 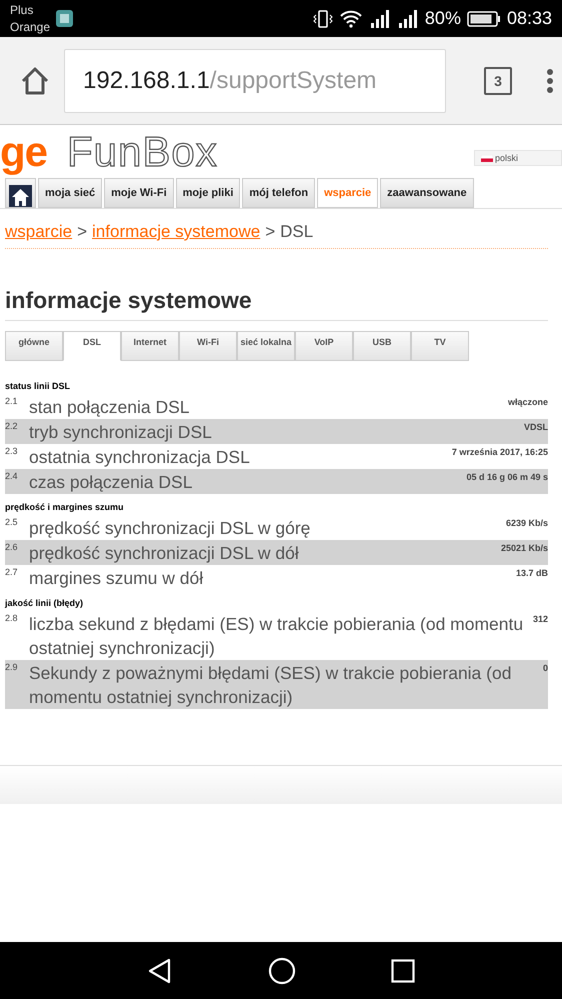 I want to click on tab-count-button: 3, so click(x=498, y=80).